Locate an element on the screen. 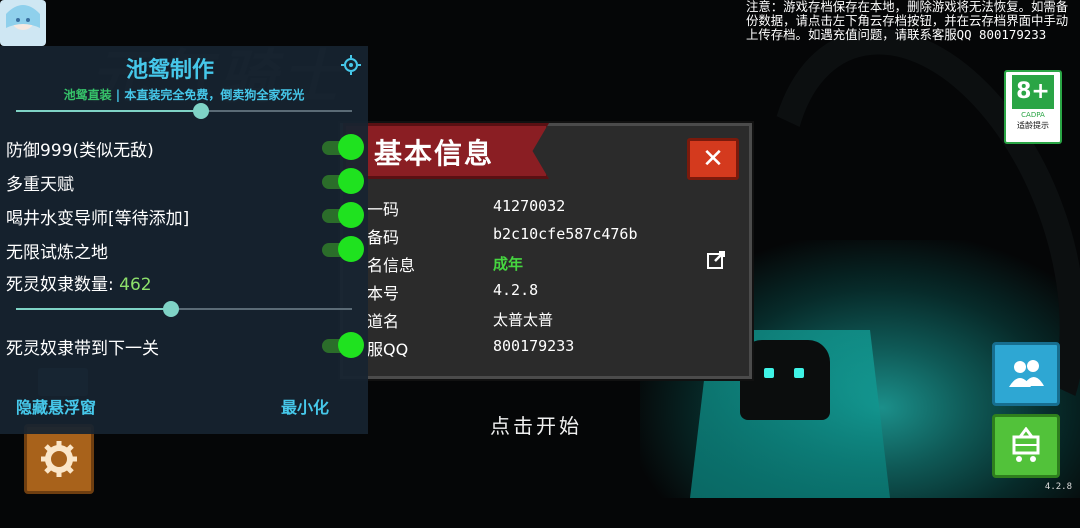 The width and height of the screenshot is (1080, 528). toggle-row-well-water: 喝井水变导师[等待添加] is located at coordinates (184, 215).